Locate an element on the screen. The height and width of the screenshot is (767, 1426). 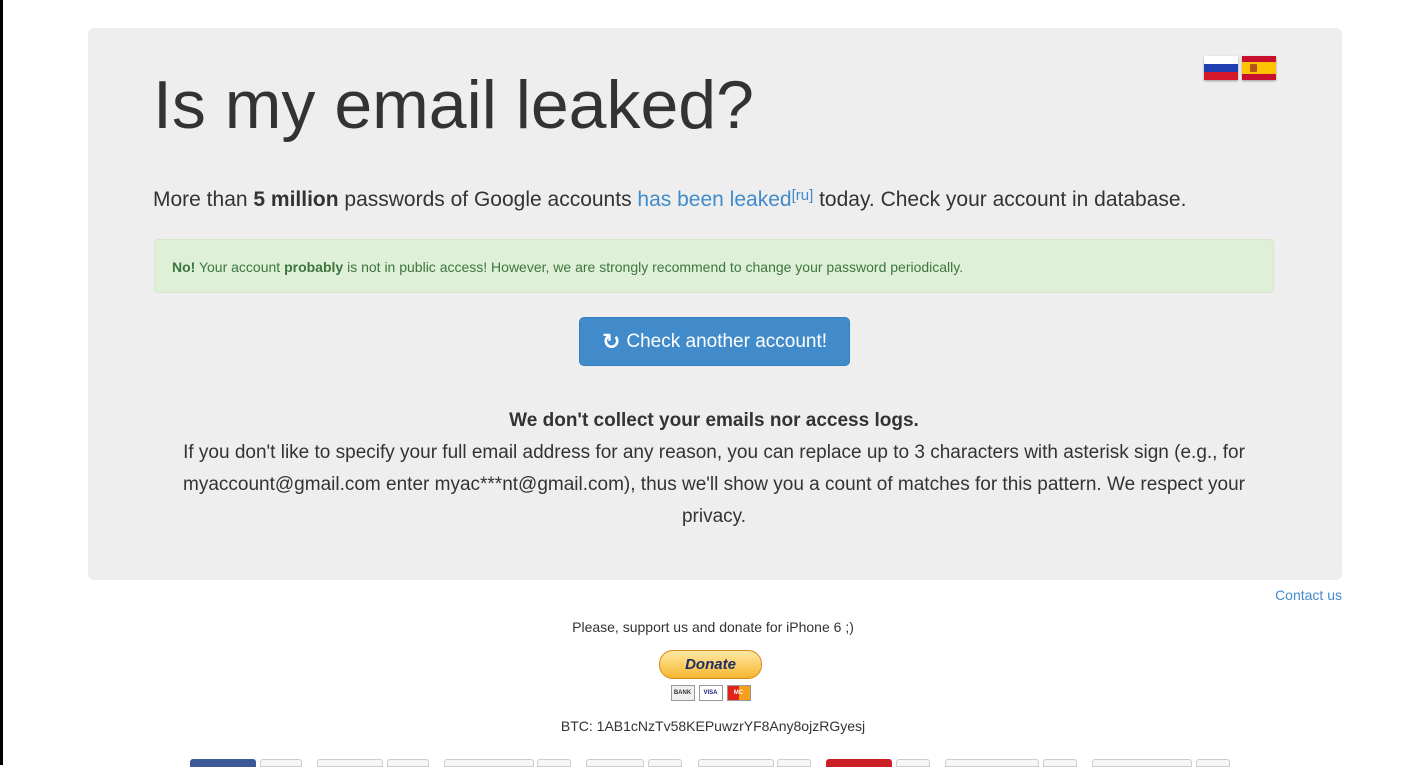
leak-news-link: has been leaked[ru] is located at coordinates (725, 199).